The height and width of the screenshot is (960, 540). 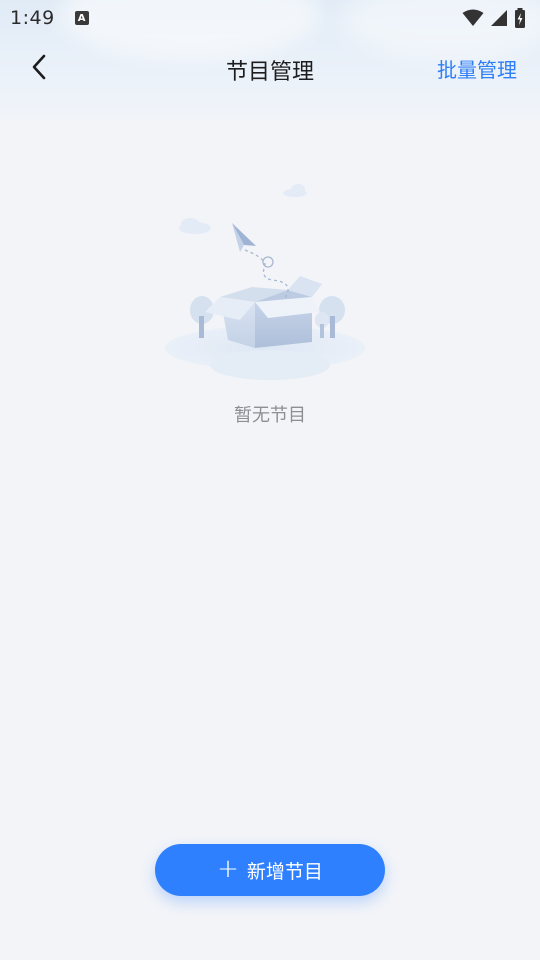 I want to click on batch-manage-button: 批量管理, so click(x=477, y=68).